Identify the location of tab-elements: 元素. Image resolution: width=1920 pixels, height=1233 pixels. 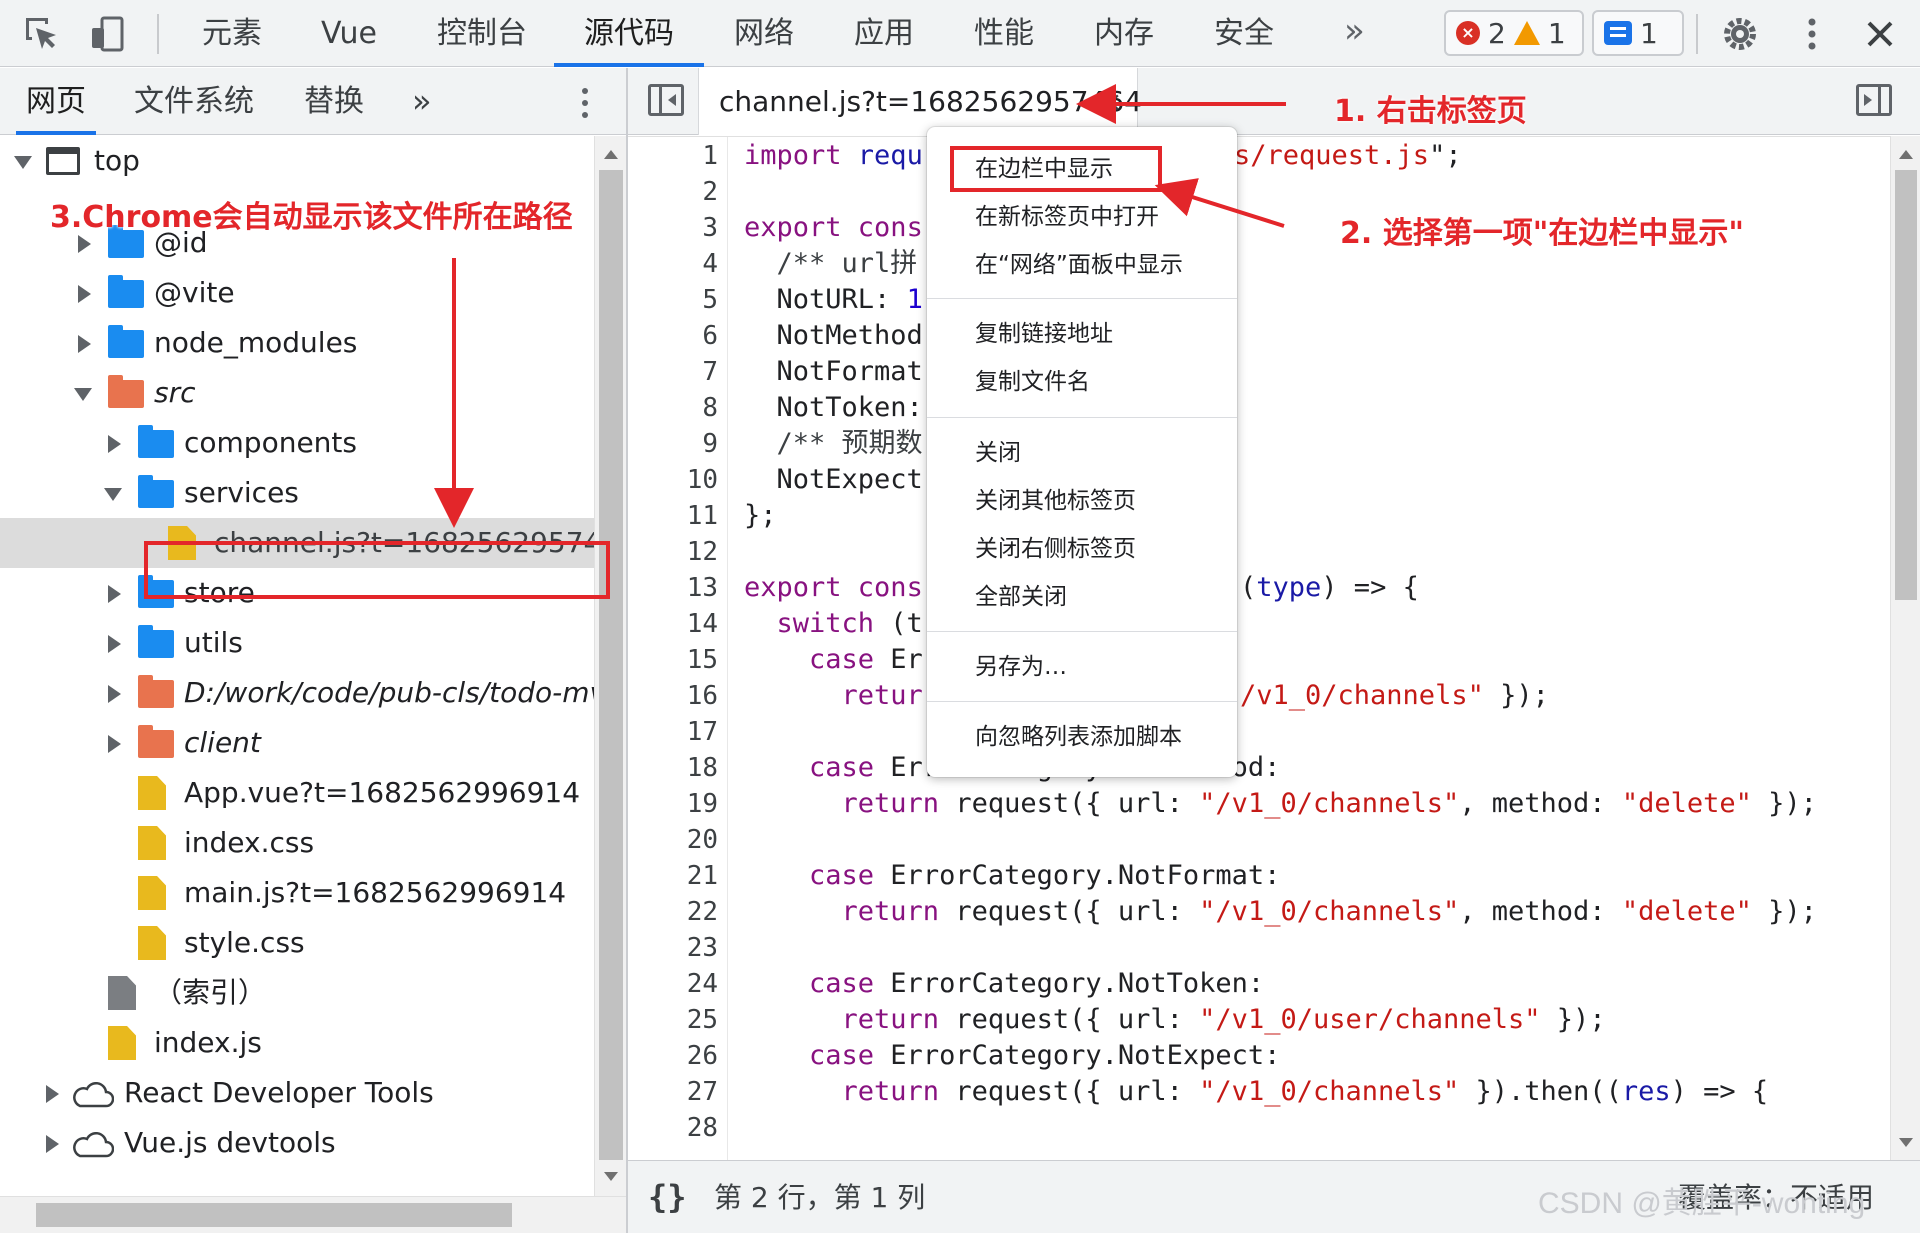
(232, 33).